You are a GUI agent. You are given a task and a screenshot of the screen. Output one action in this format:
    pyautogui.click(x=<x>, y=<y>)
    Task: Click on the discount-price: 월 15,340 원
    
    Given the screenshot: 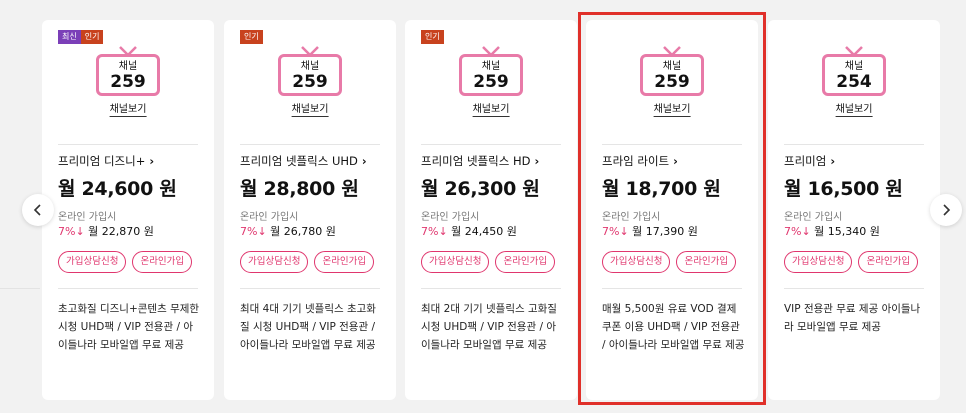 What is the action you would take?
    pyautogui.click(x=847, y=231)
    